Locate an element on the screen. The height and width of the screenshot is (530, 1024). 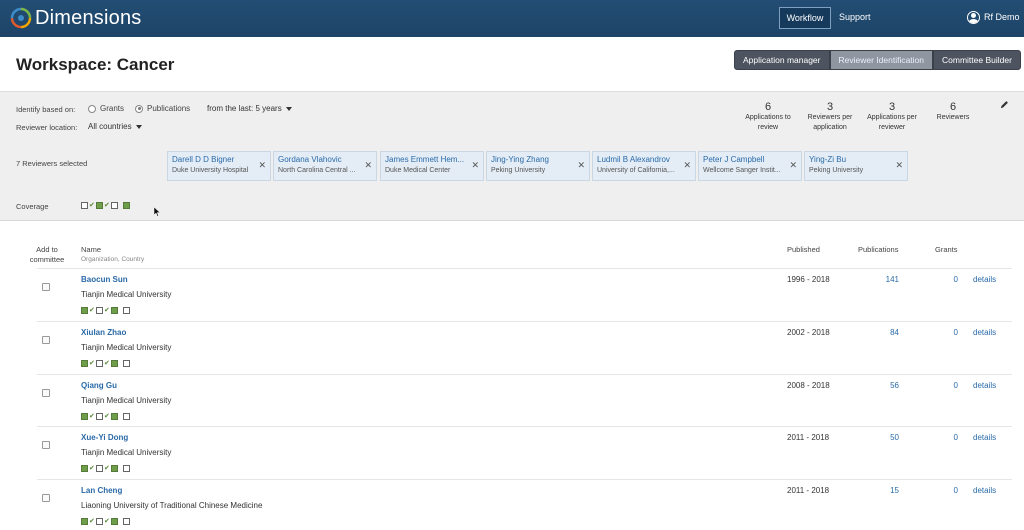
user-menu: Rf Demo is located at coordinates (993, 17).